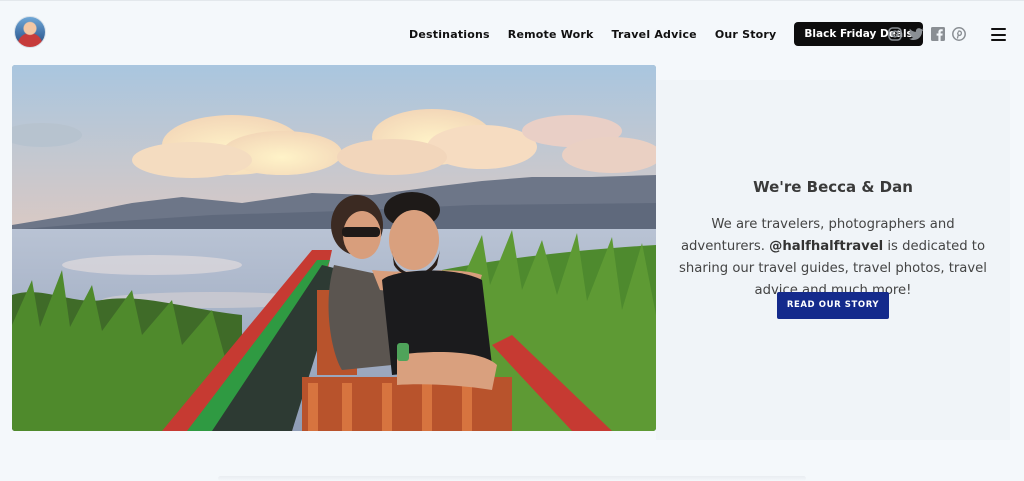 The width and height of the screenshot is (1024, 481). I want to click on hamburger-menu-icon, so click(998, 34).